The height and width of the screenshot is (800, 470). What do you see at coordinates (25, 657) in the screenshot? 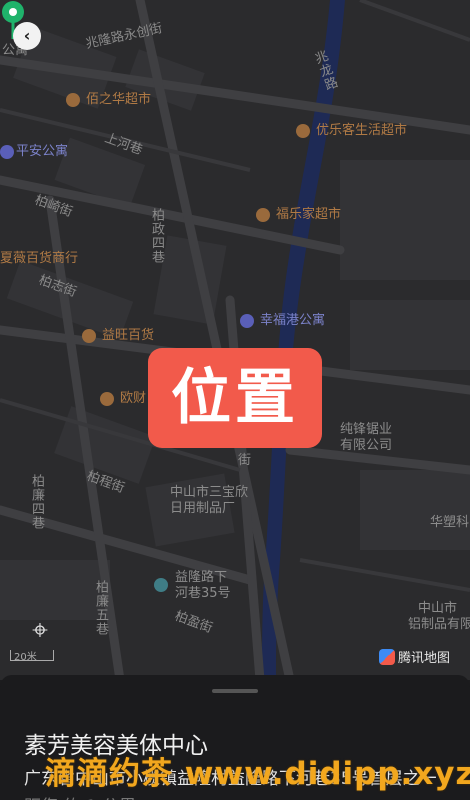
I see `map-scale-label: 20米` at bounding box center [25, 657].